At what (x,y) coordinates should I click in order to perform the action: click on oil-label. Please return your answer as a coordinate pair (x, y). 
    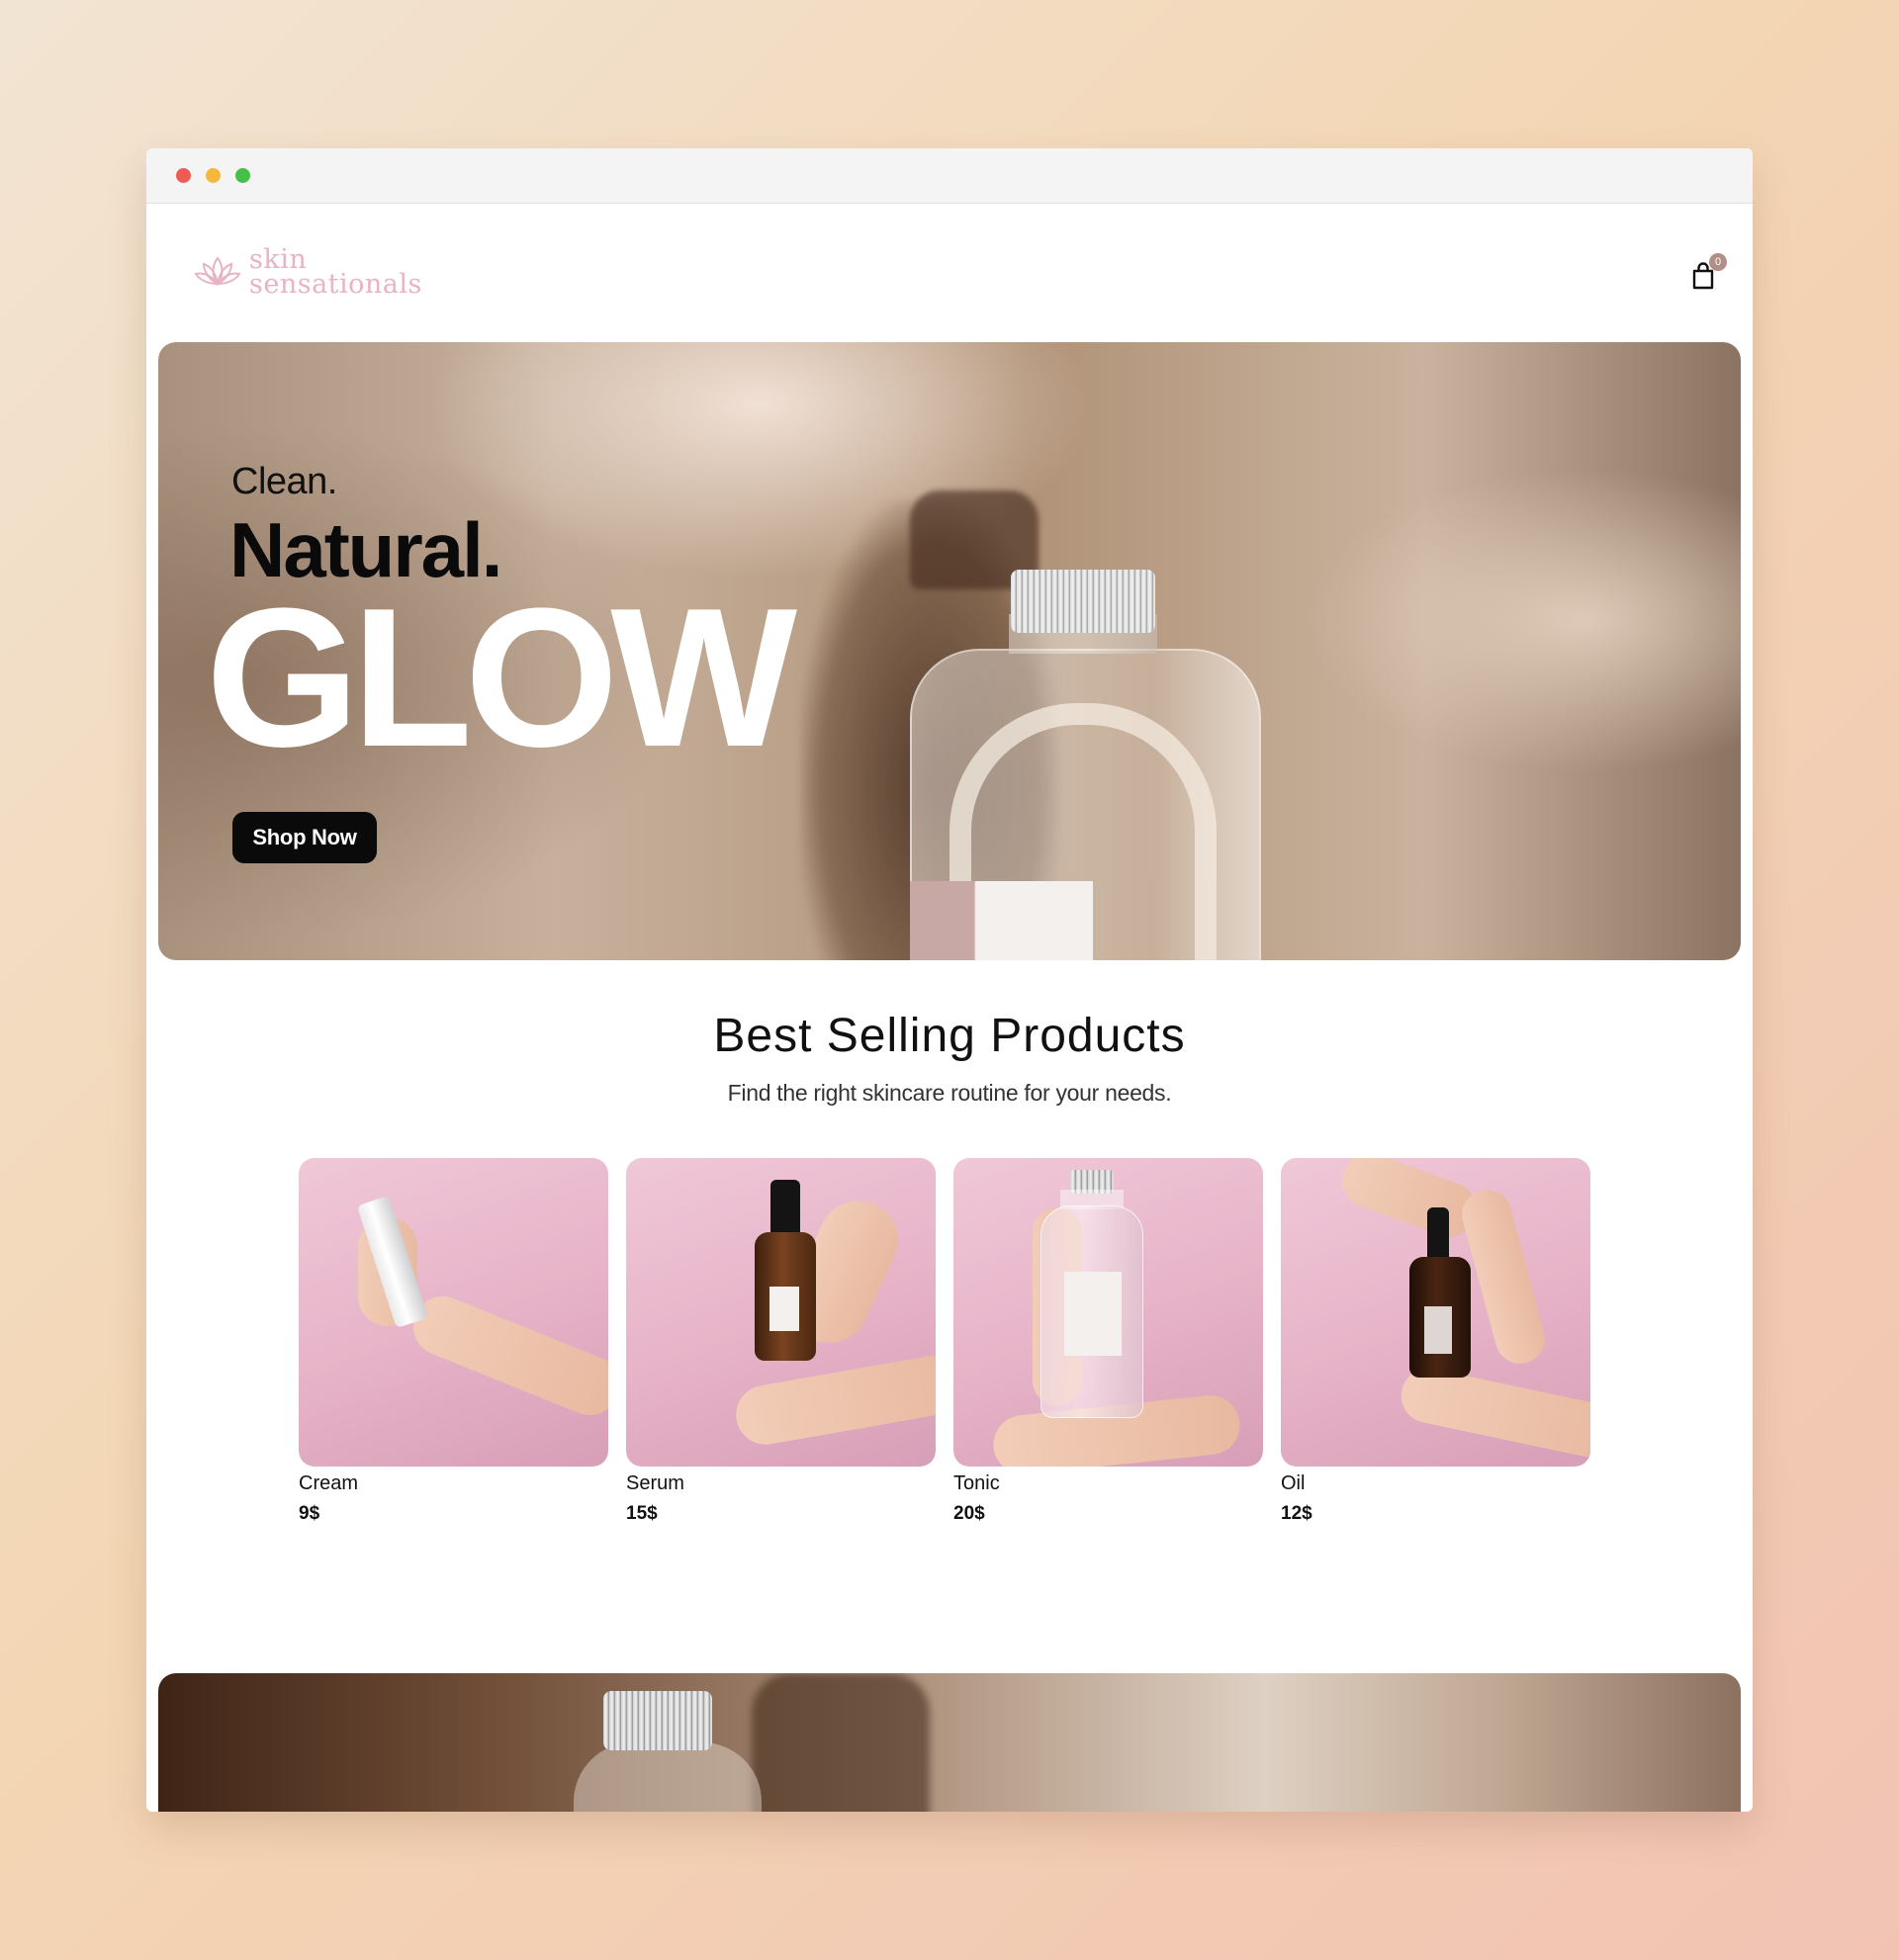
    Looking at the image, I should click on (1438, 1330).